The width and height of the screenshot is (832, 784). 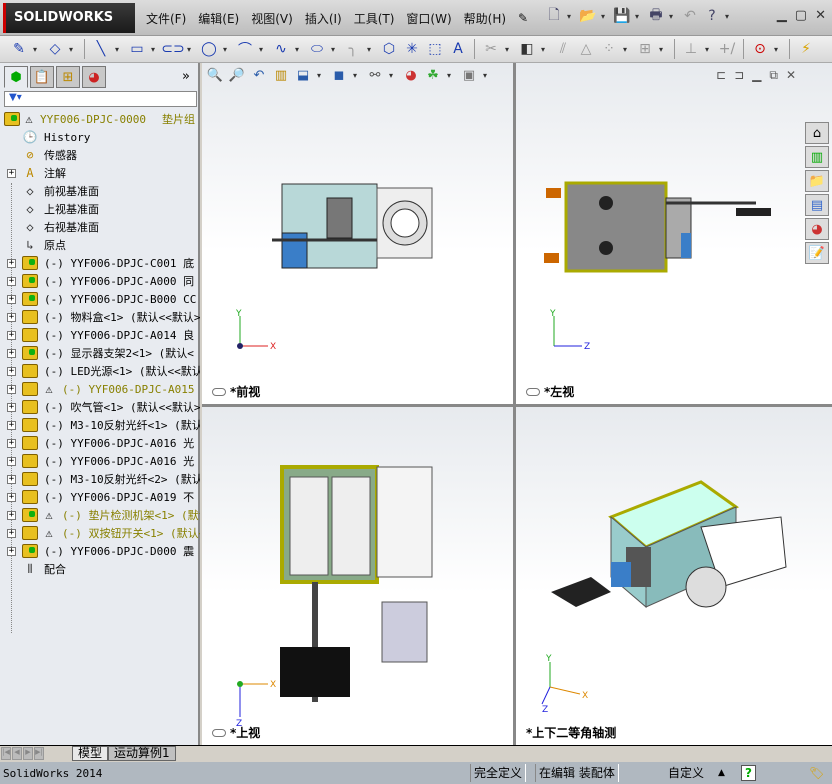 I want to click on two-view-icon: ⊐, so click(x=739, y=75).